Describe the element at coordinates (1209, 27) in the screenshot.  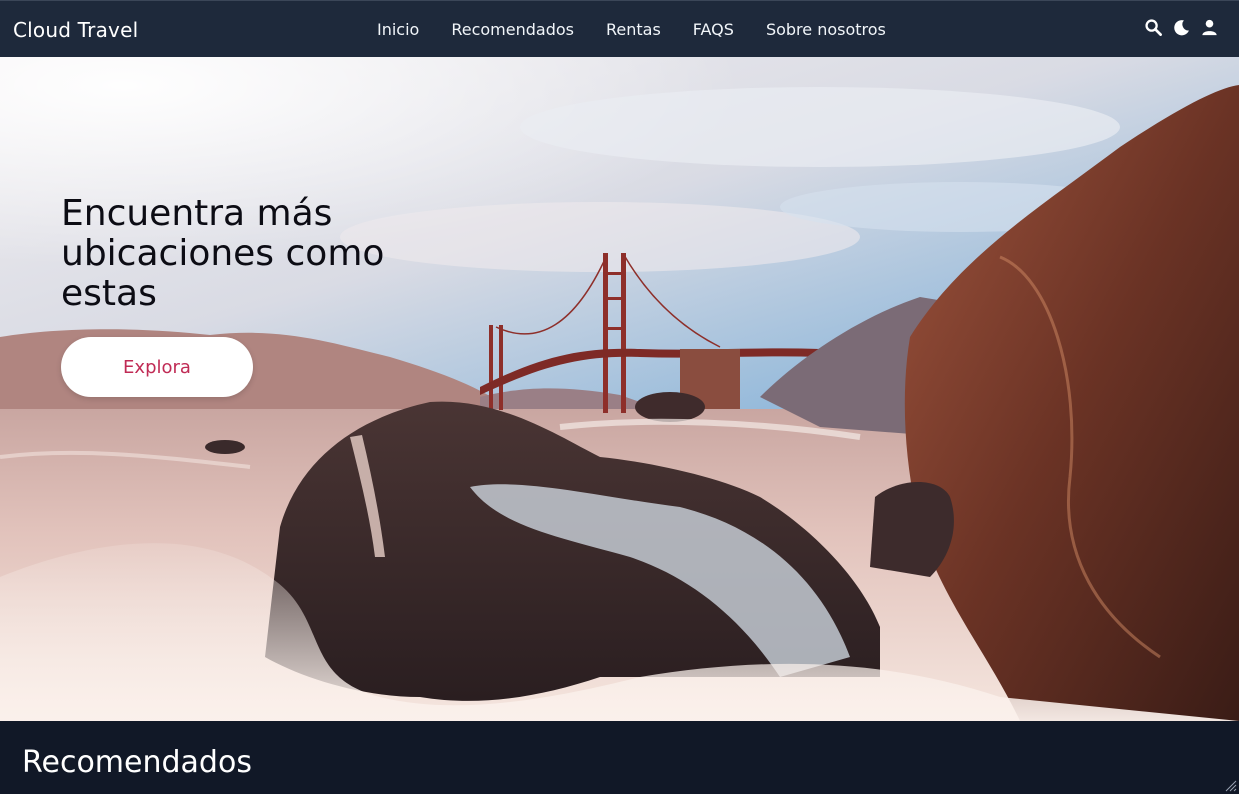
I see `user-icon` at that location.